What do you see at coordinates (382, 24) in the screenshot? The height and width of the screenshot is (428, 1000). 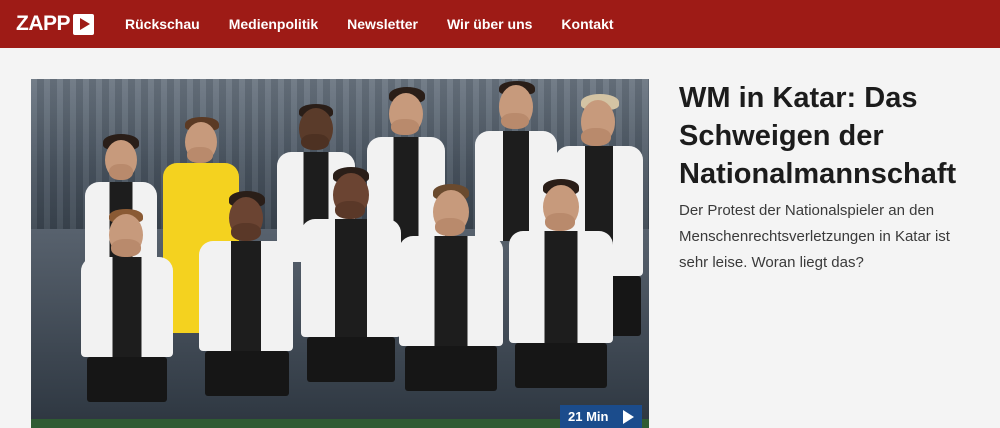 I see `nav-item-newsletter: Newsletter` at bounding box center [382, 24].